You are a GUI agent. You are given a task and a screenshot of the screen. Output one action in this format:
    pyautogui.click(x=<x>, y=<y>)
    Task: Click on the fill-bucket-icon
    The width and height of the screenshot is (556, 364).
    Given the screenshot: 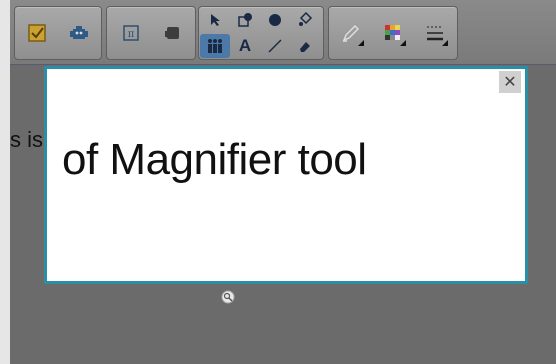 What is the action you would take?
    pyautogui.click(x=305, y=20)
    